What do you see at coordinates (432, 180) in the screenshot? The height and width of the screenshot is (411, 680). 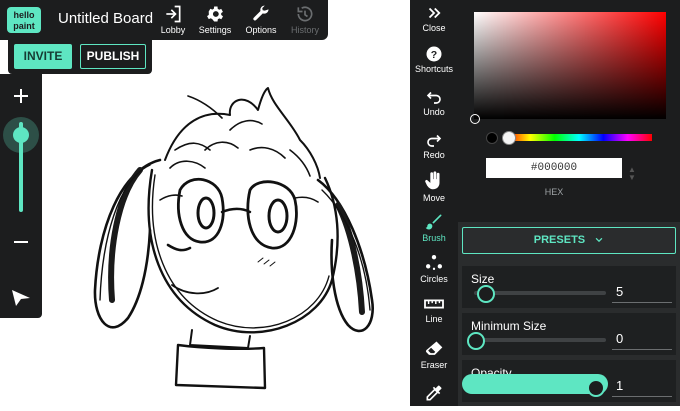 I see `hand-icon` at bounding box center [432, 180].